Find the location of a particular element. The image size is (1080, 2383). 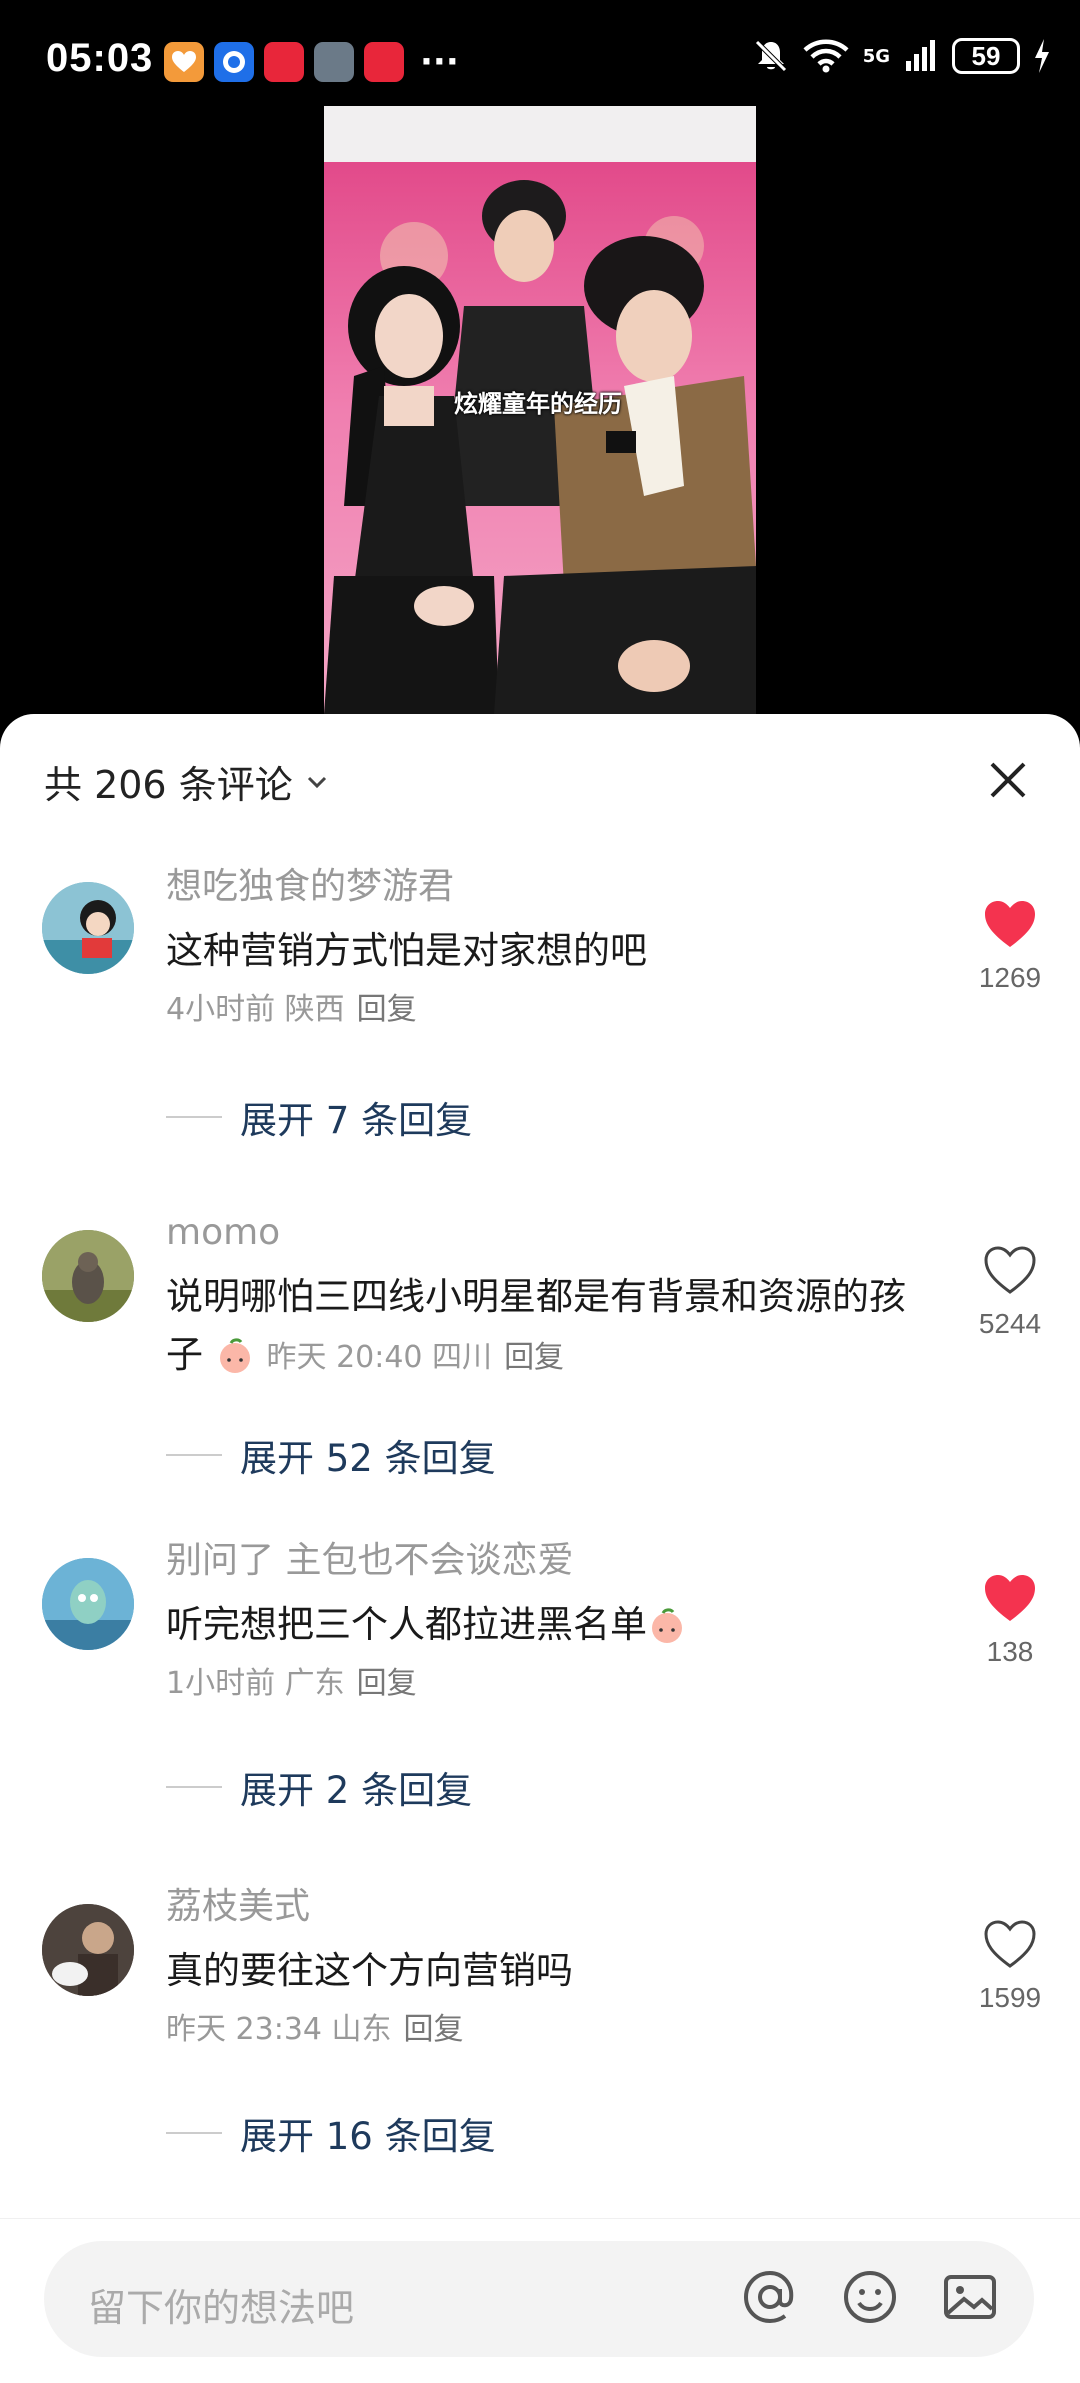

expand-replies-link: 展开 2 条回复 is located at coordinates (319, 1787).